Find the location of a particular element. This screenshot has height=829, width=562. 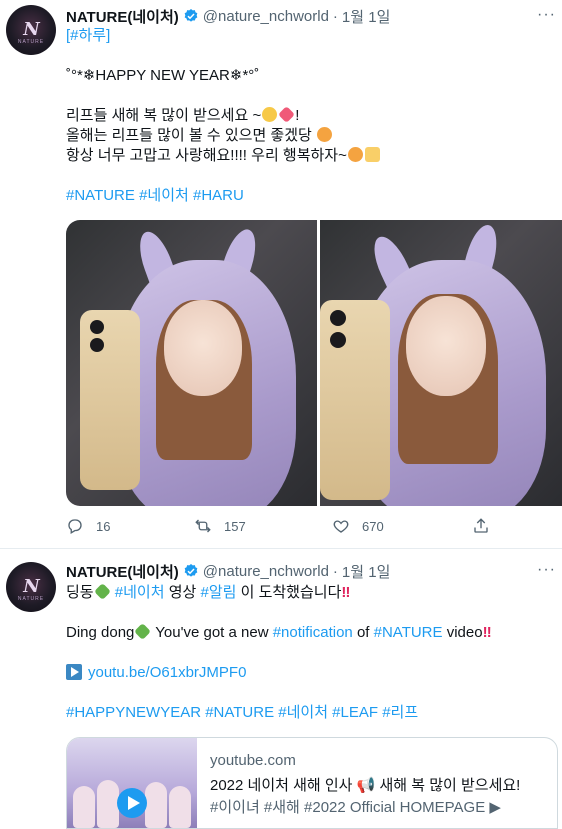

text: Ding dong is located at coordinates (100, 632).